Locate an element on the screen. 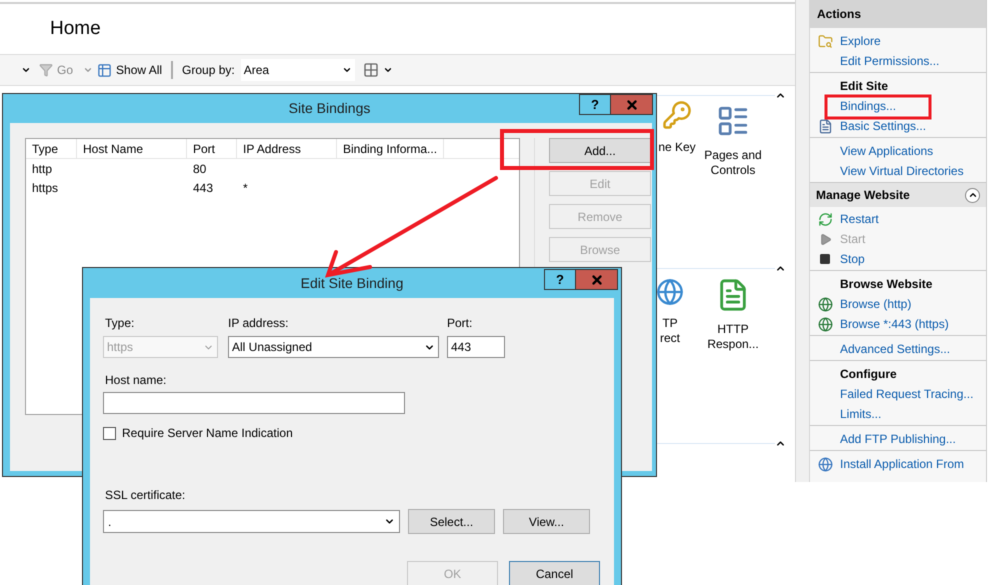 The width and height of the screenshot is (989, 585). feature-label: ne Key is located at coordinates (677, 147).